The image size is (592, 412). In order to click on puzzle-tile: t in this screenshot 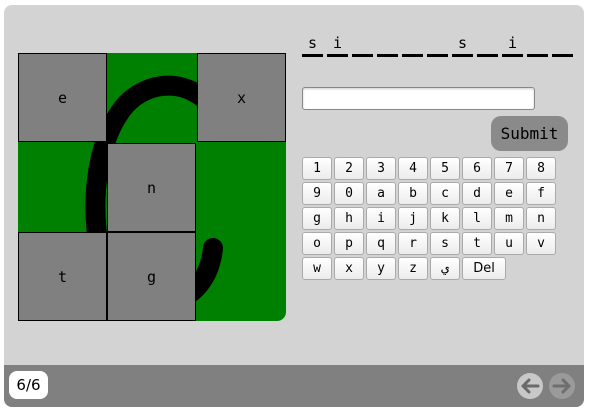, I will do `click(62, 276)`.